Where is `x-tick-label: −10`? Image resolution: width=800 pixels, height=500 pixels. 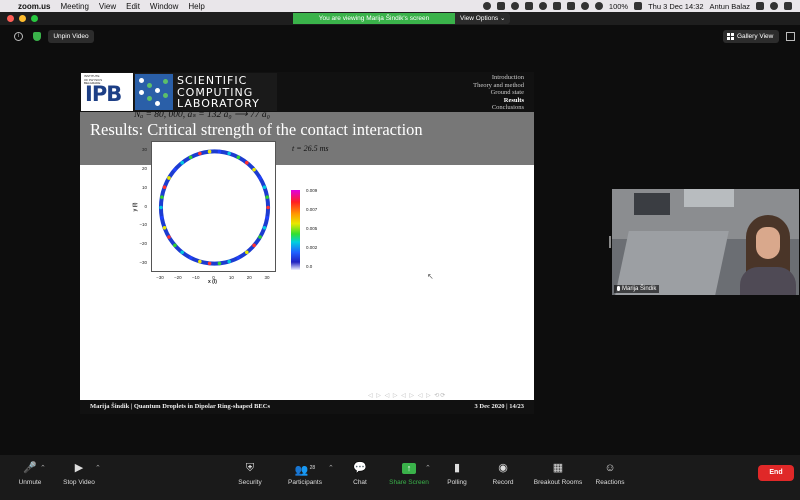 x-tick-label: −10 is located at coordinates (195, 277).